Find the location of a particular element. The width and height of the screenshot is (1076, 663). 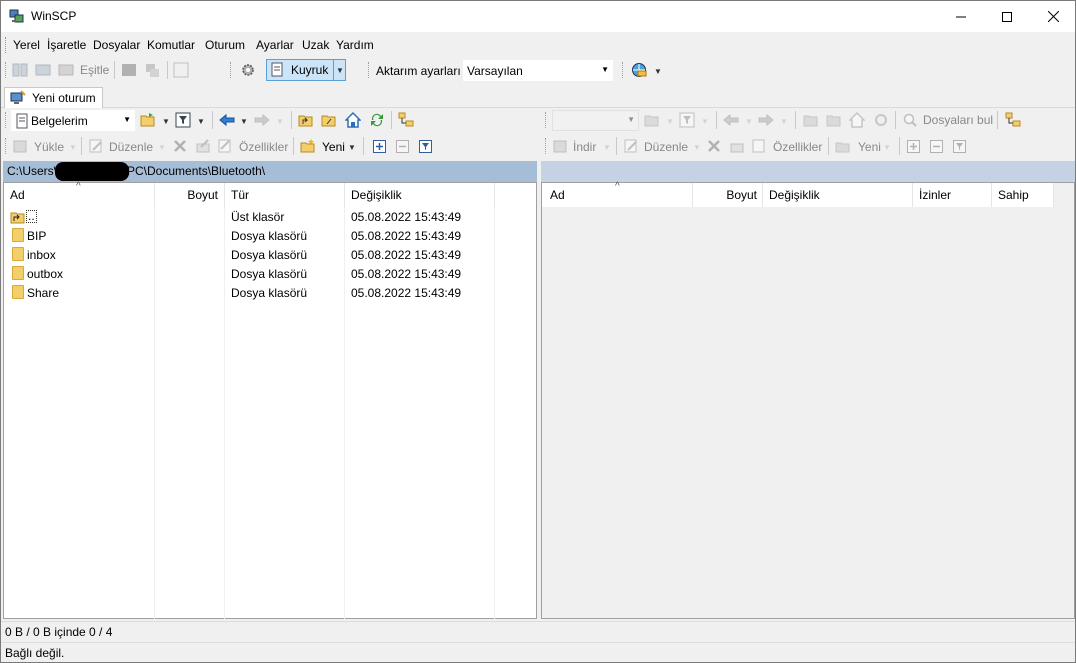

maximize-button is located at coordinates (1007, 16).